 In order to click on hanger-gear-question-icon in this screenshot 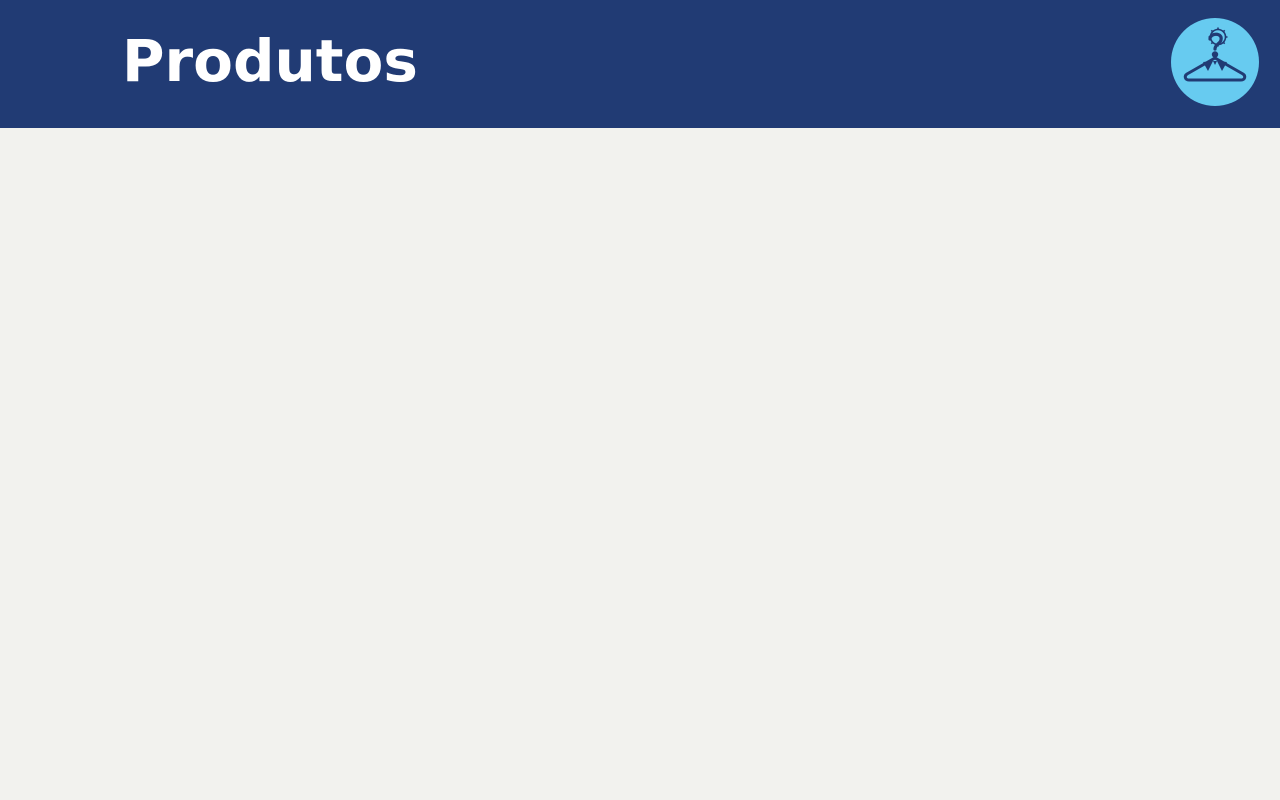, I will do `click(1215, 62)`.